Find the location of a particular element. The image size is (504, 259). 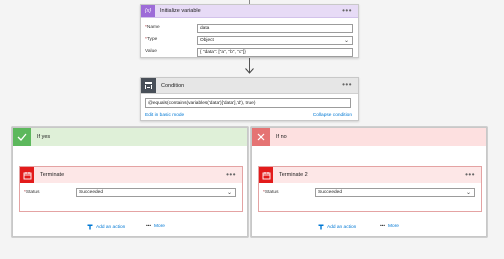

if-yes-header: If yes is located at coordinates (130, 137).